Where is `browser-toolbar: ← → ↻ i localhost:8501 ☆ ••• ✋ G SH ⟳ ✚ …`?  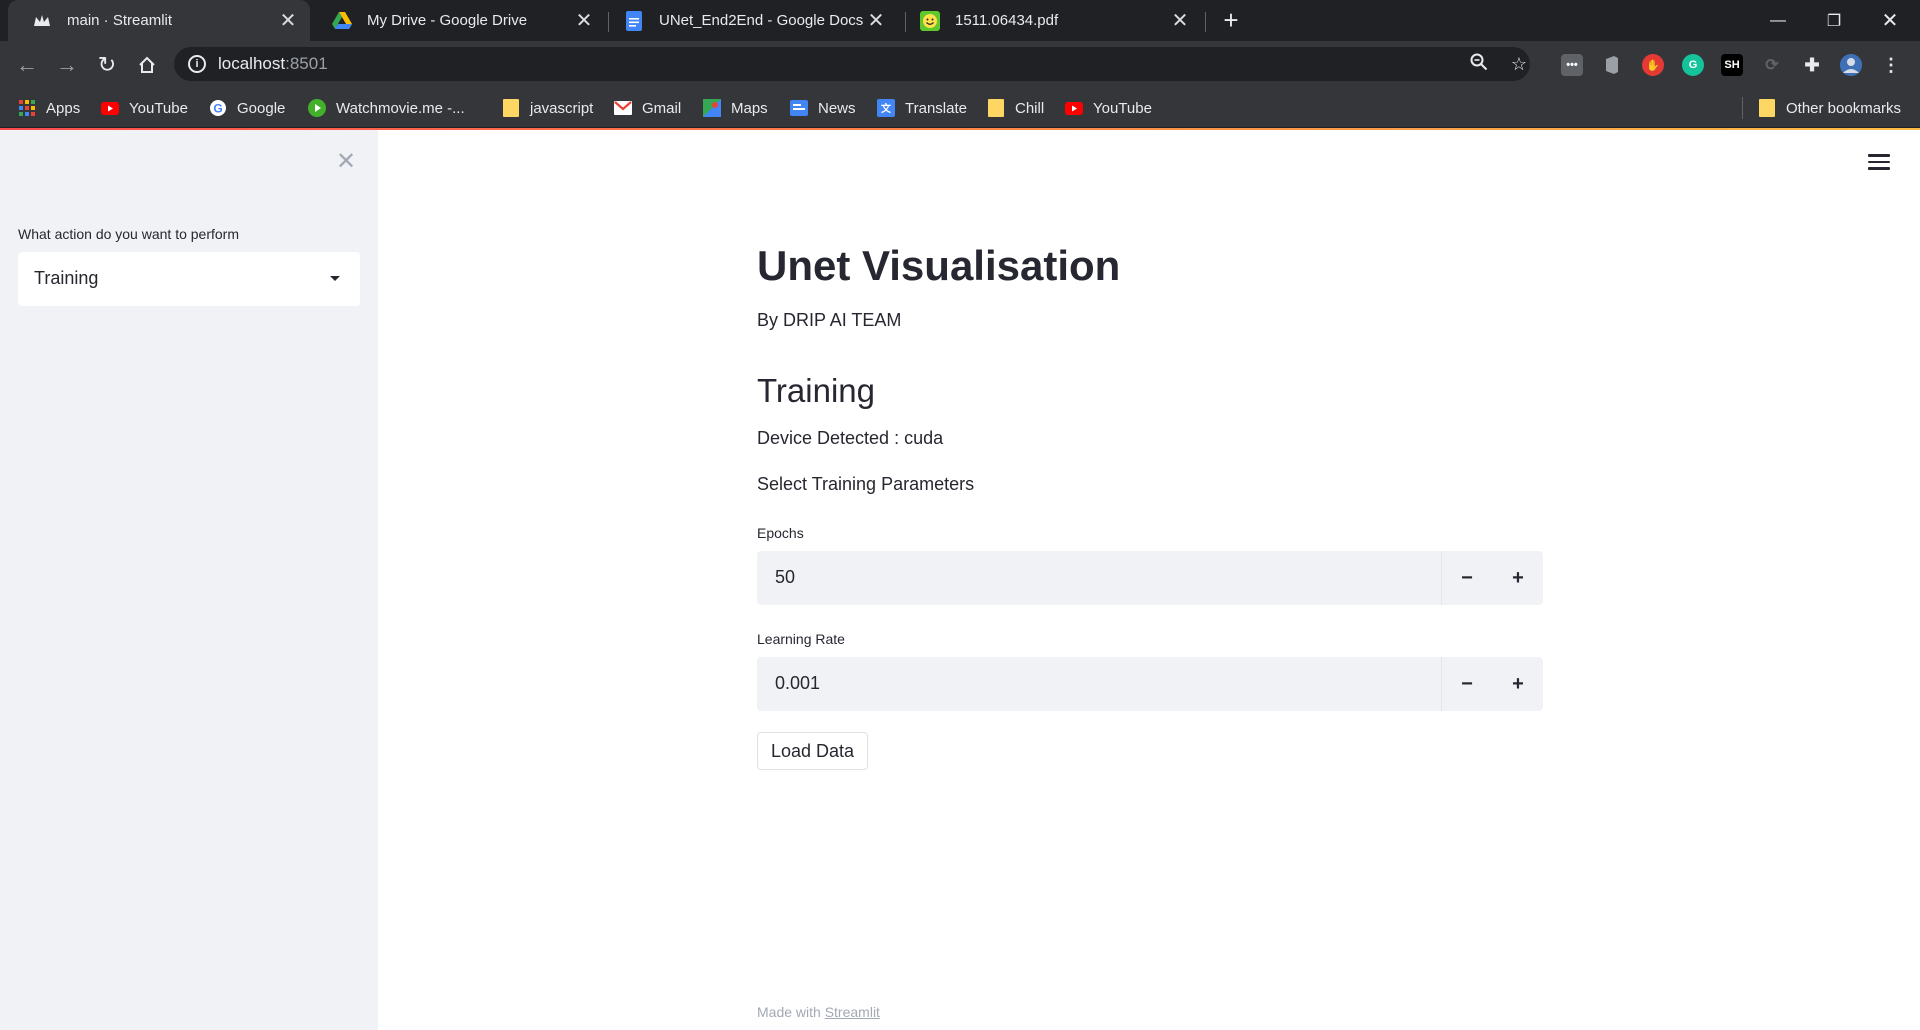
browser-toolbar: ← → ↻ i localhost:8501 ☆ ••• ✋ G SH ⟳ ✚ … is located at coordinates (960, 64).